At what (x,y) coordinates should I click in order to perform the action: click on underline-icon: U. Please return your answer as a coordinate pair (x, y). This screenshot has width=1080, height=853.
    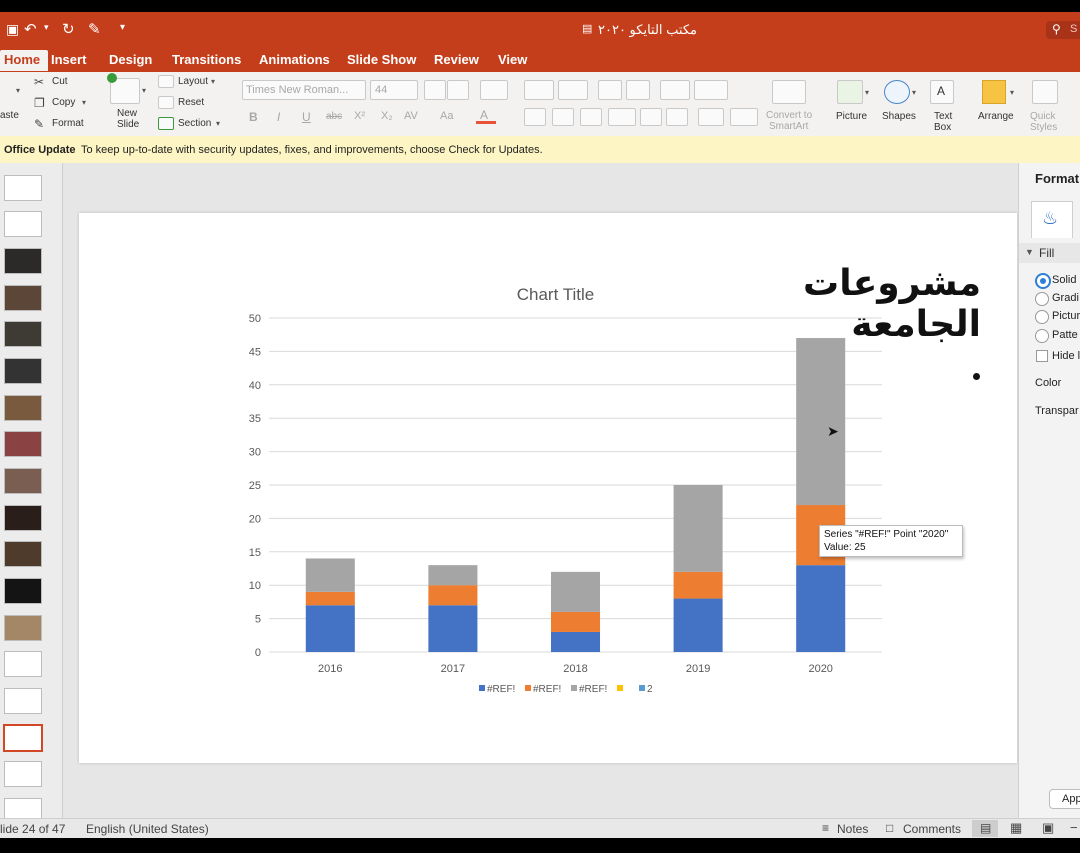
    Looking at the image, I should click on (306, 117).